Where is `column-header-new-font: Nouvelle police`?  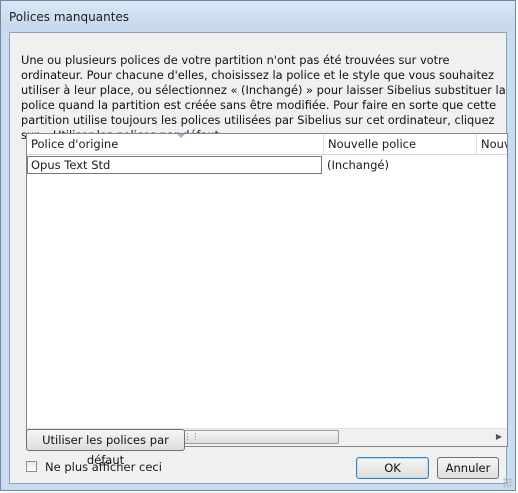
column-header-new-font: Nouvelle police is located at coordinates (400, 144).